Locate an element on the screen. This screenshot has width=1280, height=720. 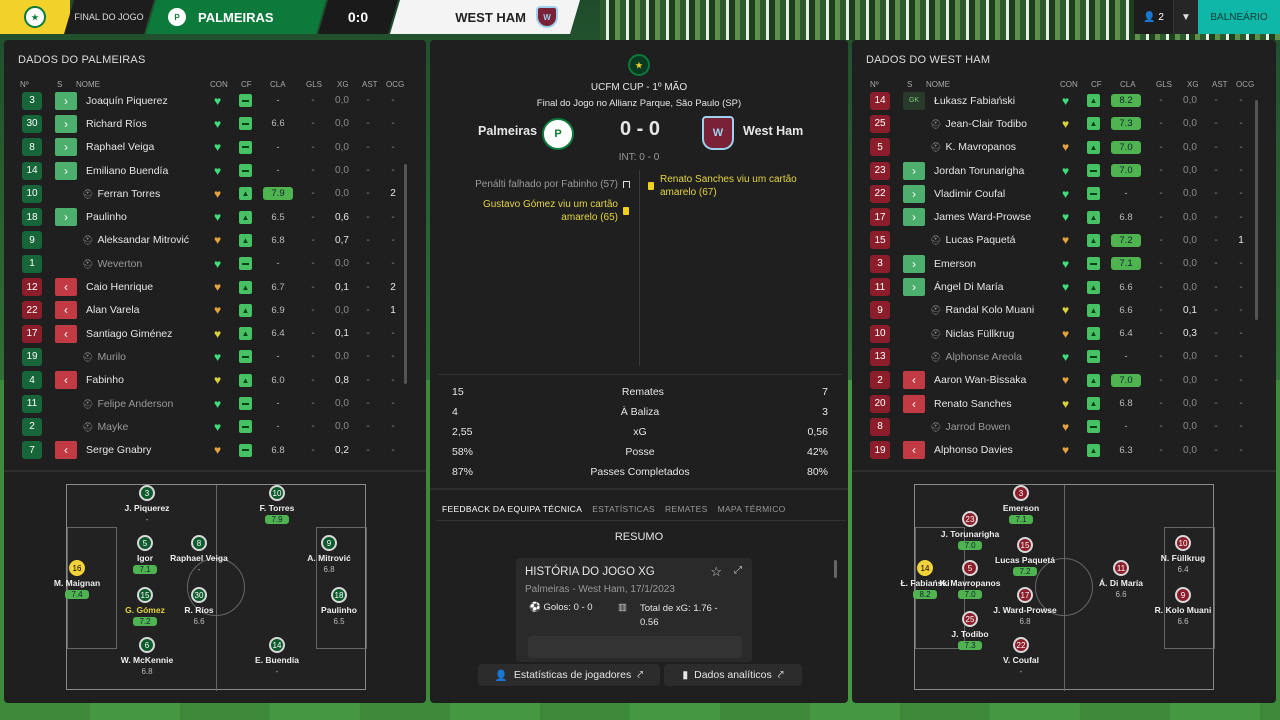
player-row: 17 ‹ Santiago Giménez ♥ ▲ 6.4 - 0,1 - - is located at coordinates (217, 333).